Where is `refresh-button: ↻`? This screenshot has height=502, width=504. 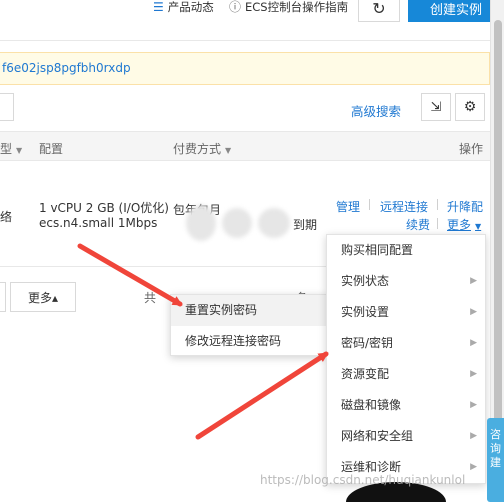 refresh-button: ↻ is located at coordinates (379, 11).